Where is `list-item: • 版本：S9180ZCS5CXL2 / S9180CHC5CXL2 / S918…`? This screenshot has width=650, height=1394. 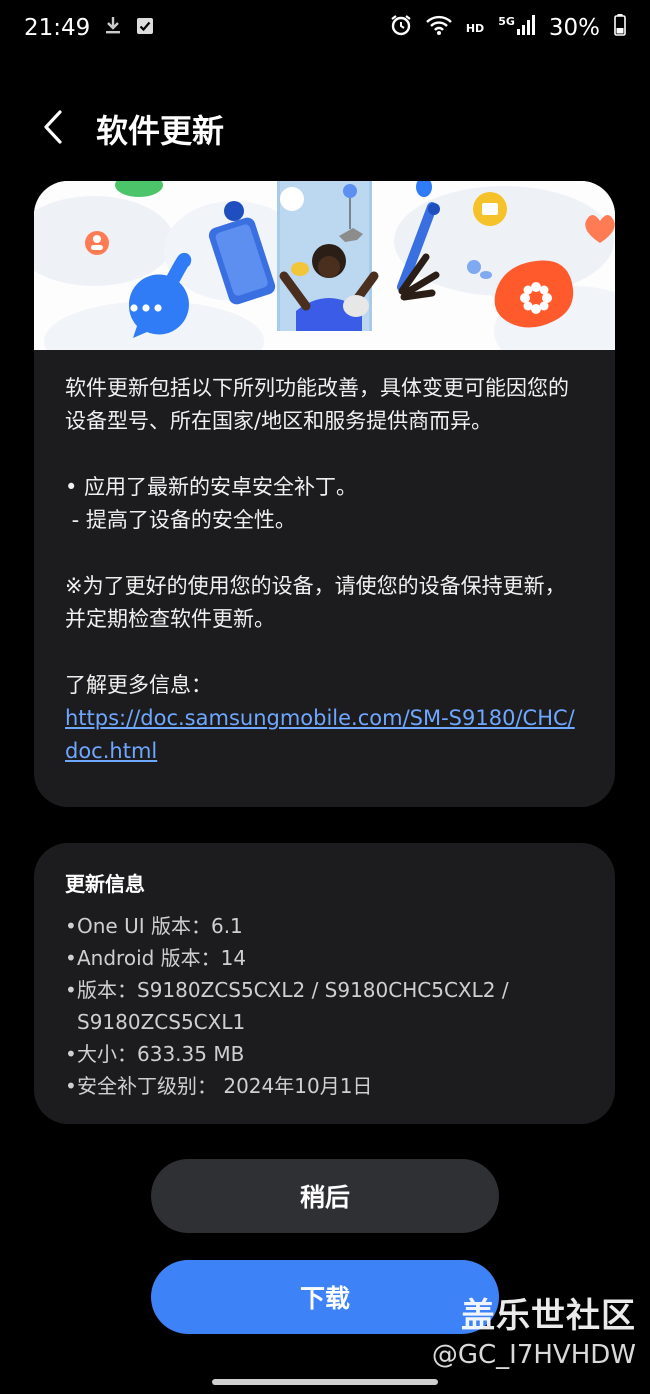 list-item: • 版本：S9180ZCS5CXL2 / S9180CHC5CXL2 / S918… is located at coordinates (328, 1006).